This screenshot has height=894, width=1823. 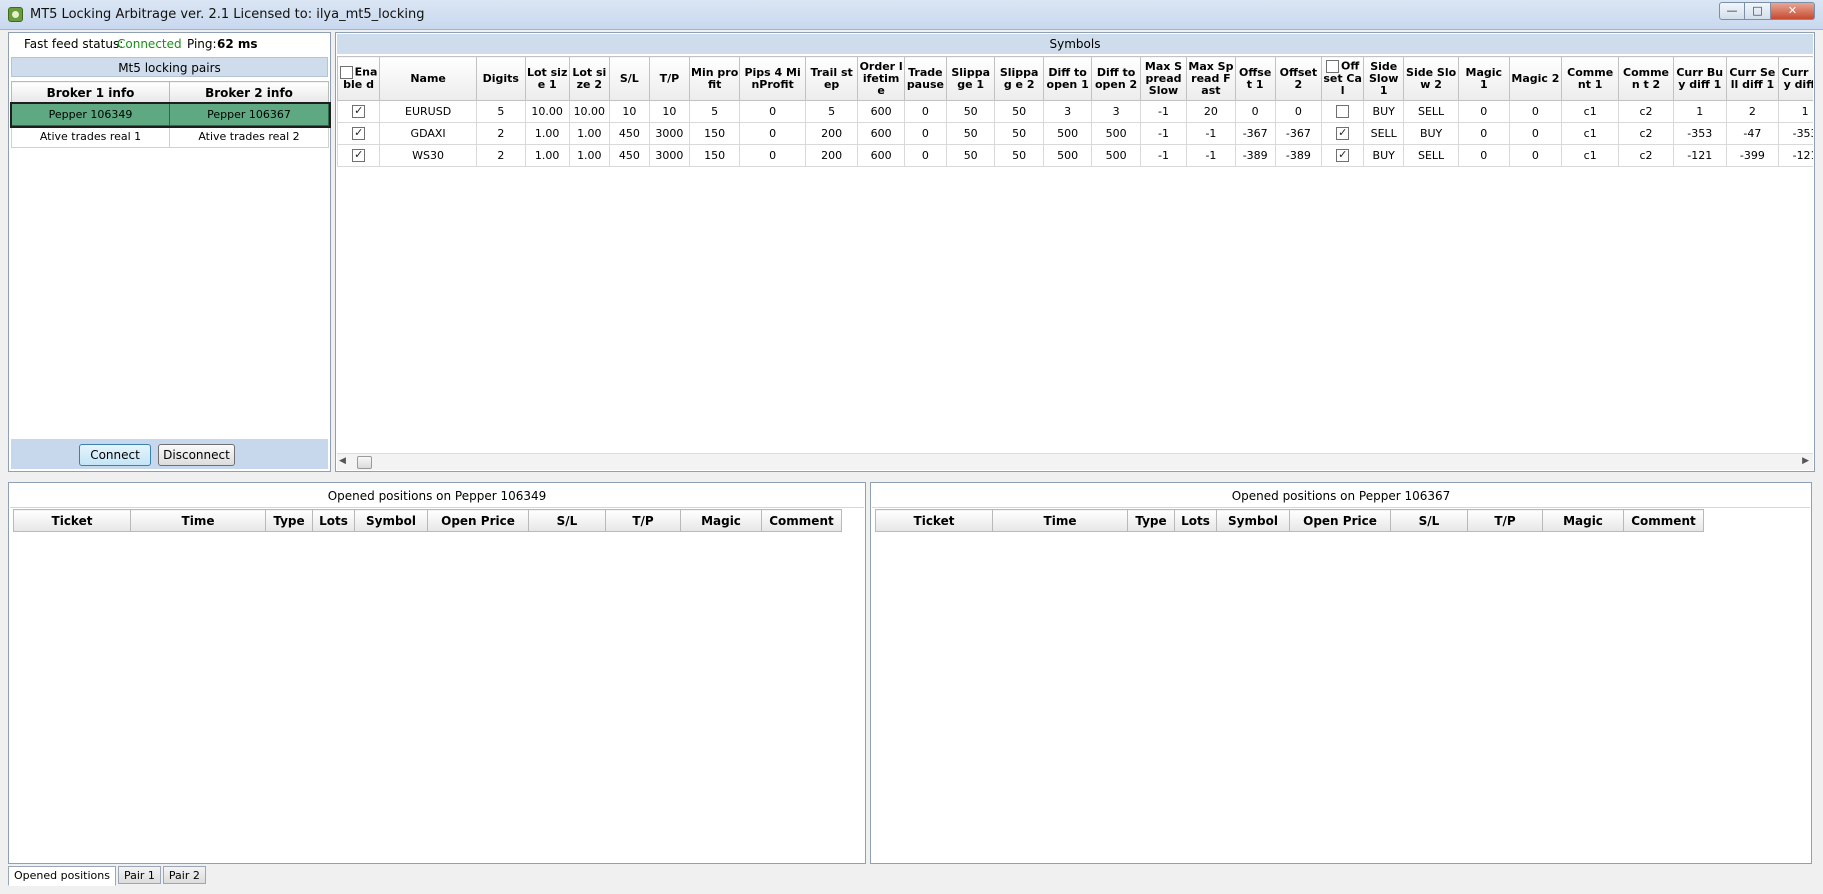 What do you see at coordinates (249, 136) in the screenshot?
I see `broker2-cell: Ative trades real 2` at bounding box center [249, 136].